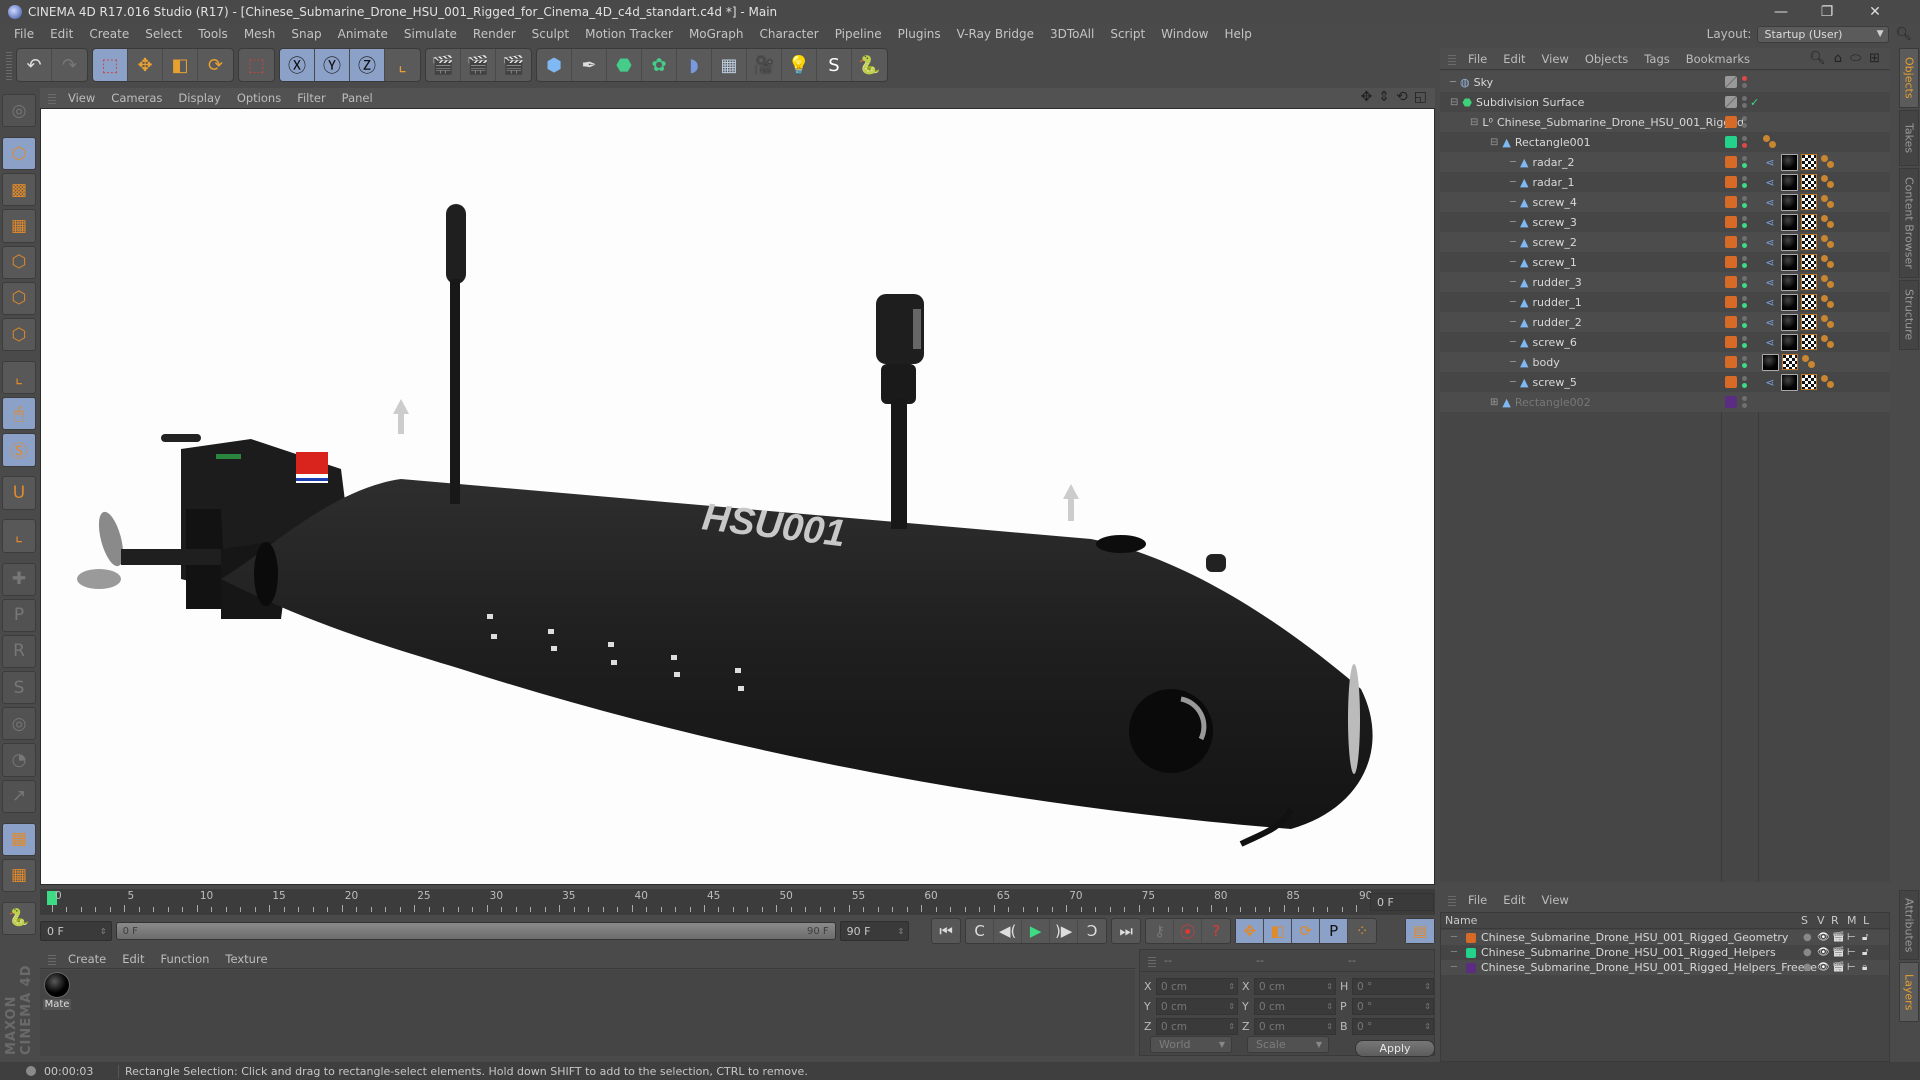  I want to click on workplane-icon: ◎, so click(19, 111).